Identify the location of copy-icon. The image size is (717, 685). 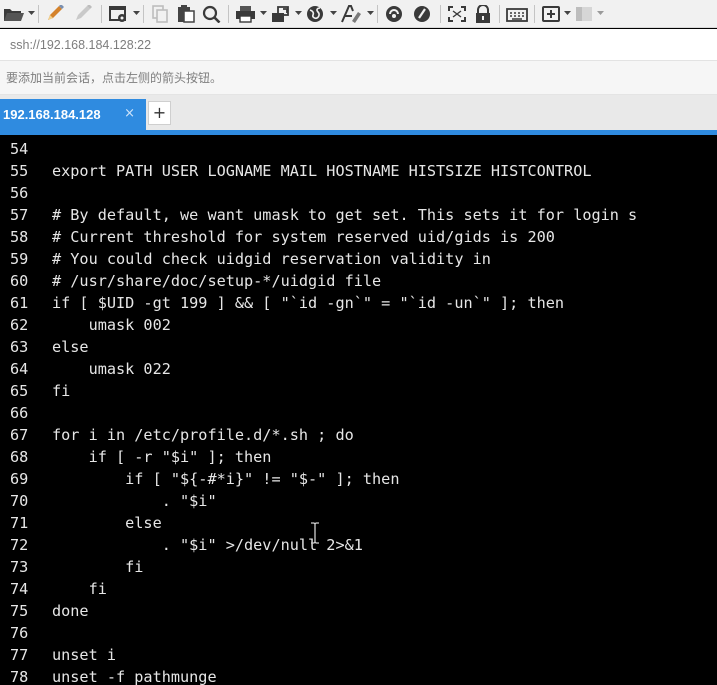
(160, 14).